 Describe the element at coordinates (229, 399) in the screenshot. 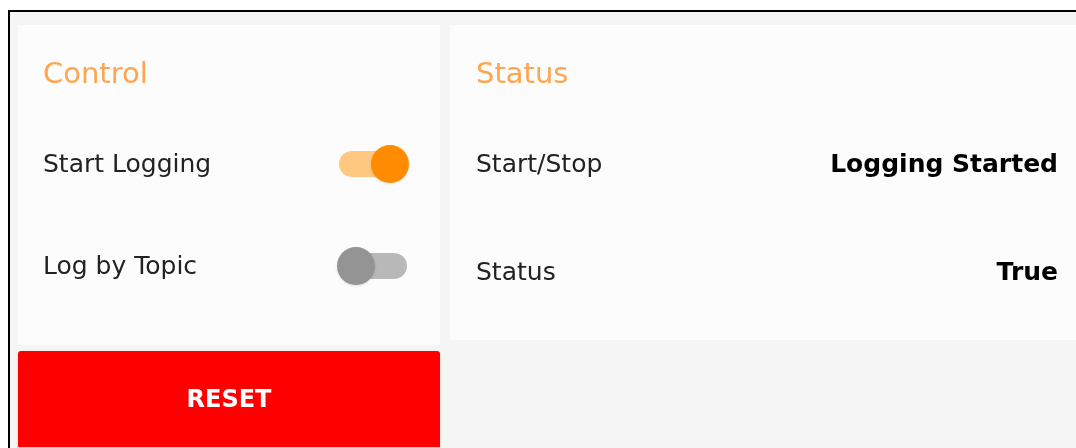

I see `reset-button: RESET` at that location.